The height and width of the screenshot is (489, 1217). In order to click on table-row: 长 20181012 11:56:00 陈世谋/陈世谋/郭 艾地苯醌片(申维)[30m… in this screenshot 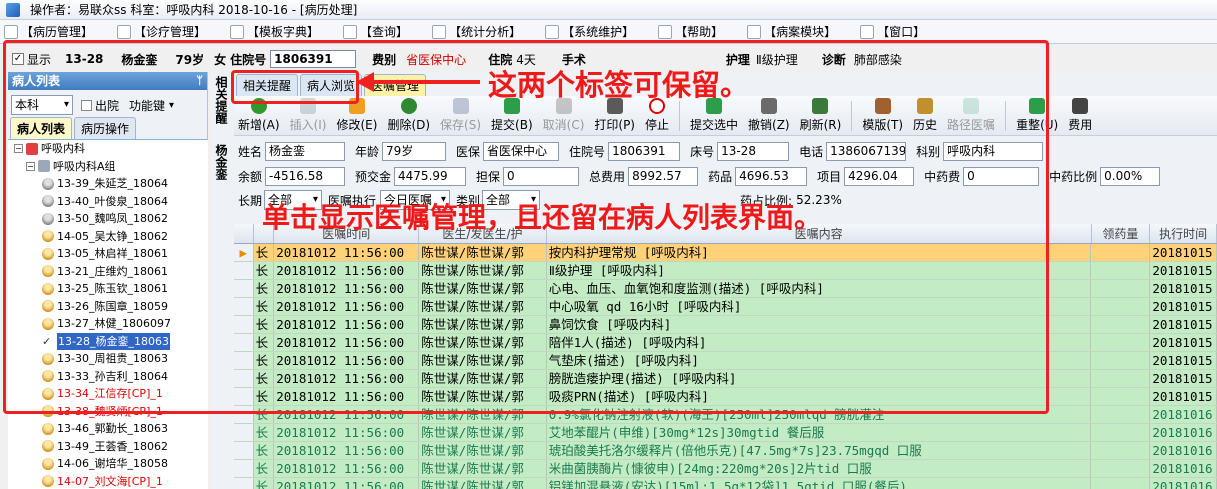, I will do `click(725, 433)`.